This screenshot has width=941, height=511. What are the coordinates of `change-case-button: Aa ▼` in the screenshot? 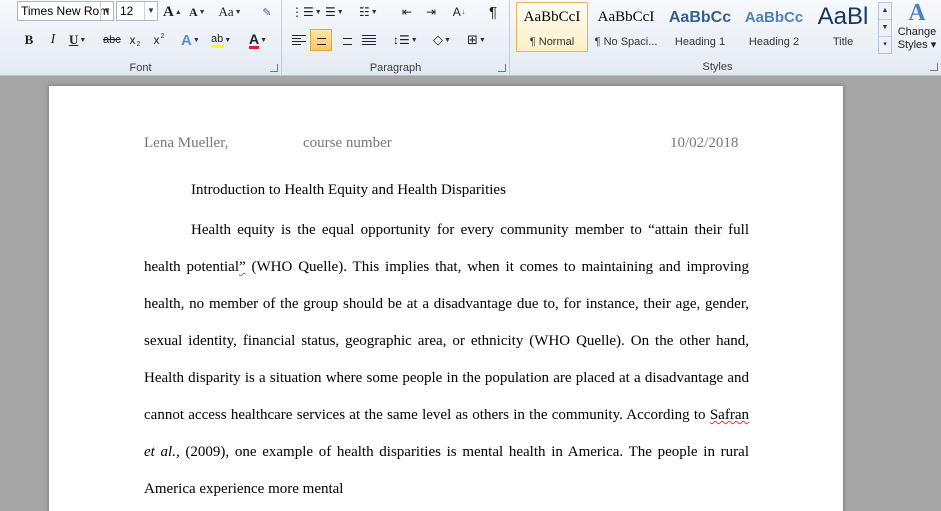 It's located at (230, 12).